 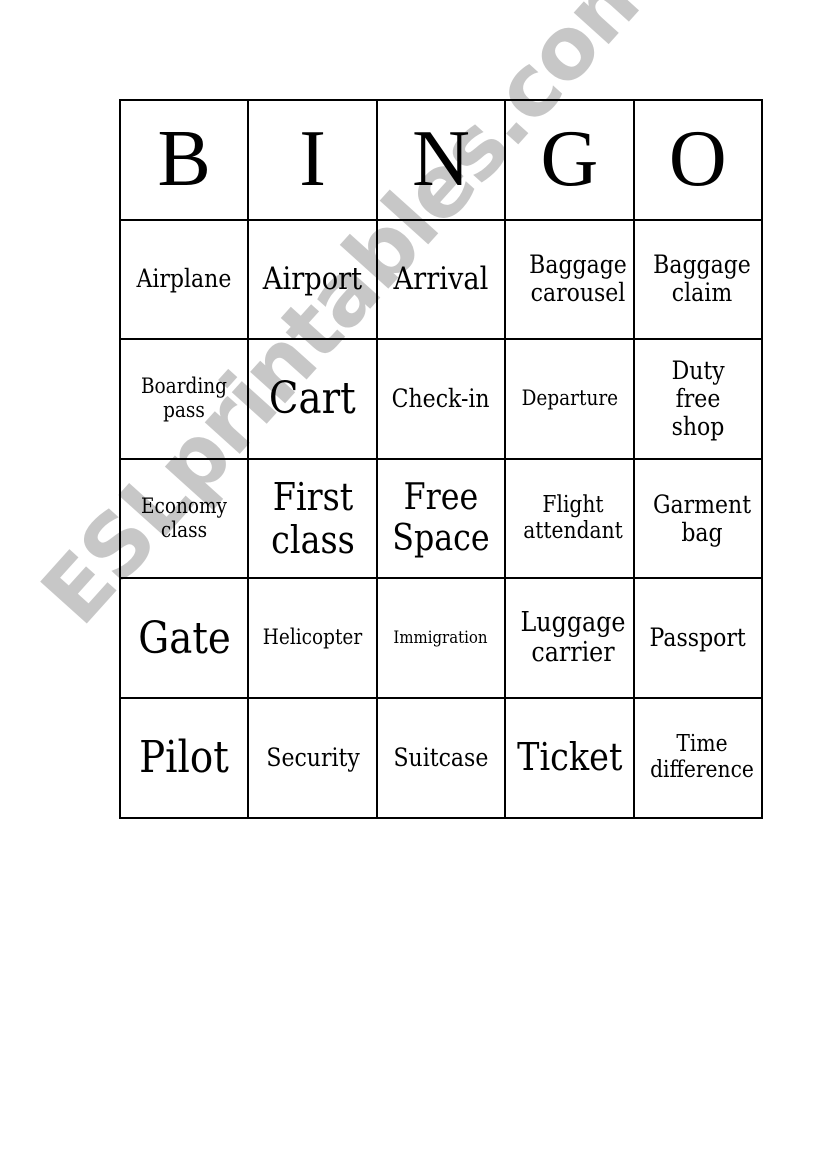 I want to click on bingo-cell: Boarding pass, so click(x=184, y=399).